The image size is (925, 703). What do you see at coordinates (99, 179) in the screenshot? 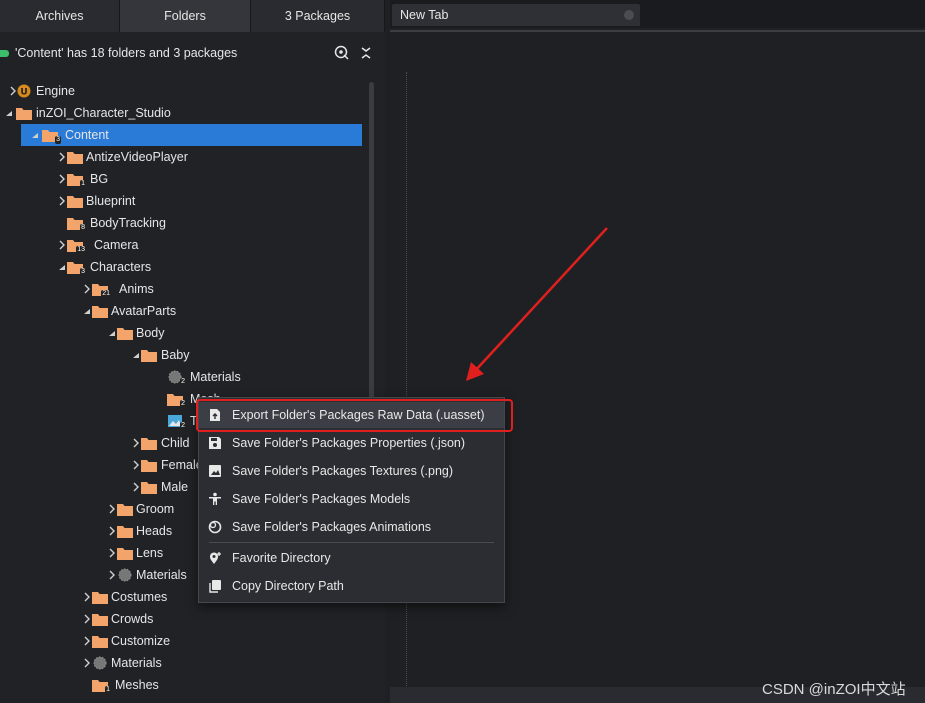
I see `tree-item-label: BG` at bounding box center [99, 179].